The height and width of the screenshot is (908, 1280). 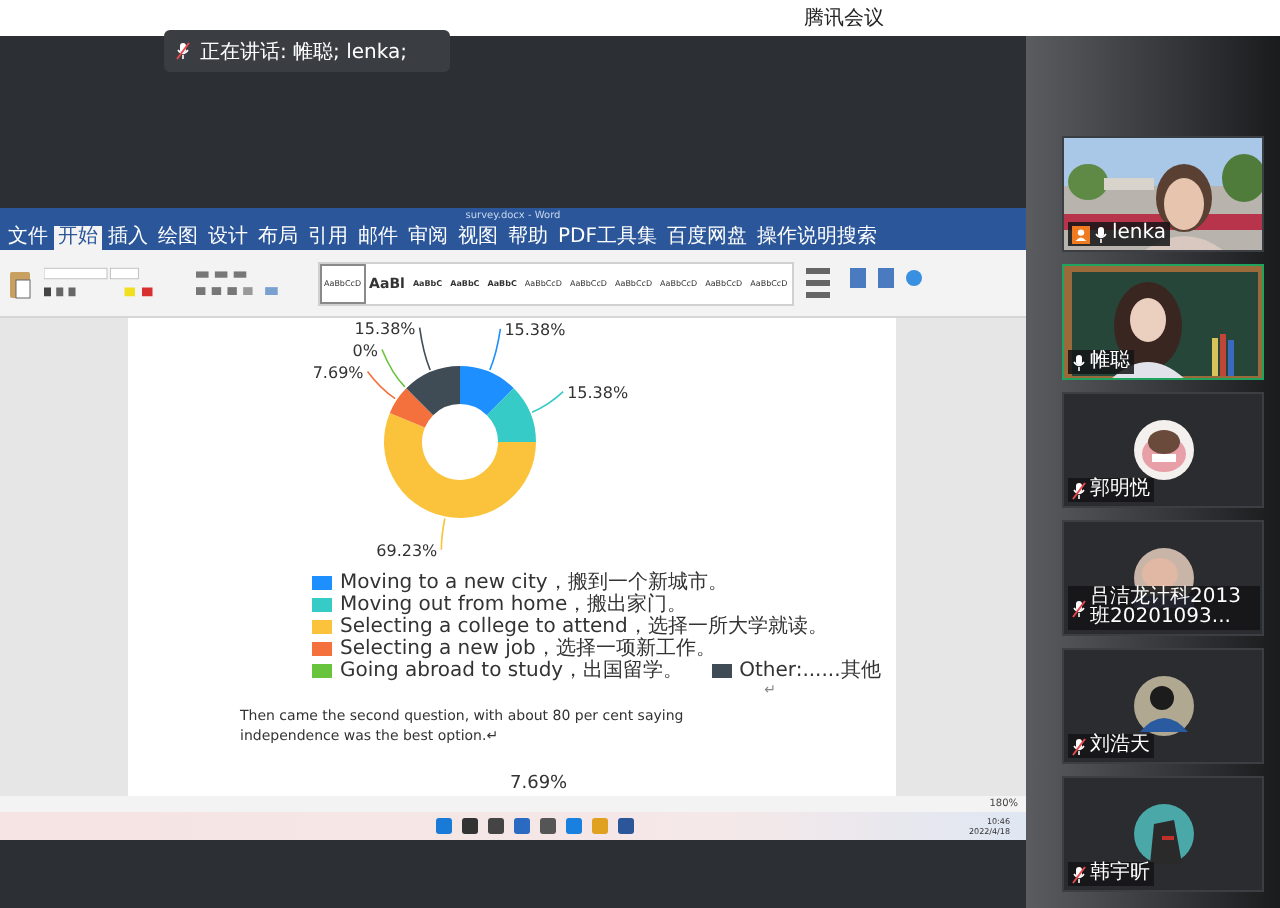 What do you see at coordinates (1120, 874) in the screenshot?
I see `participant-name: 韩宇昕` at bounding box center [1120, 874].